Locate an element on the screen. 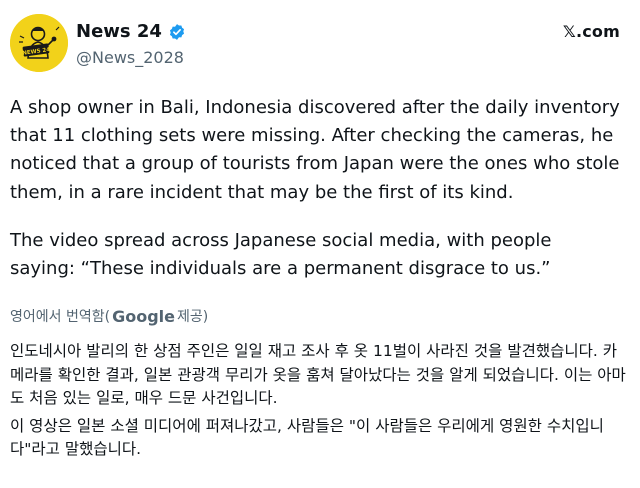 This screenshot has height=488, width=640. source-label: 𝕏.com is located at coordinates (591, 31).